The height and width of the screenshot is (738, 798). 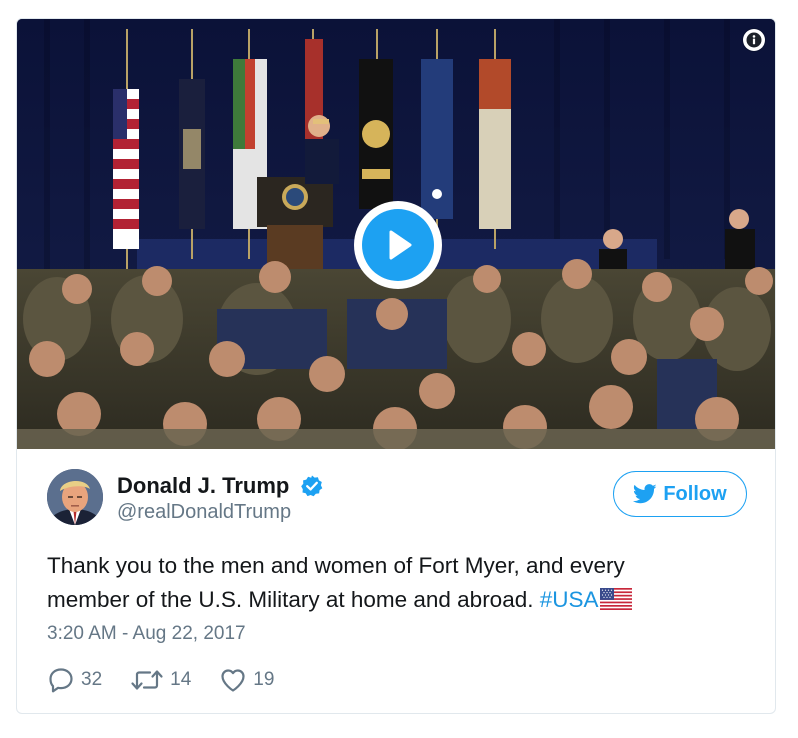 I want to click on author-info: Donald J. Trump @realDonaldTrump, so click(x=220, y=498).